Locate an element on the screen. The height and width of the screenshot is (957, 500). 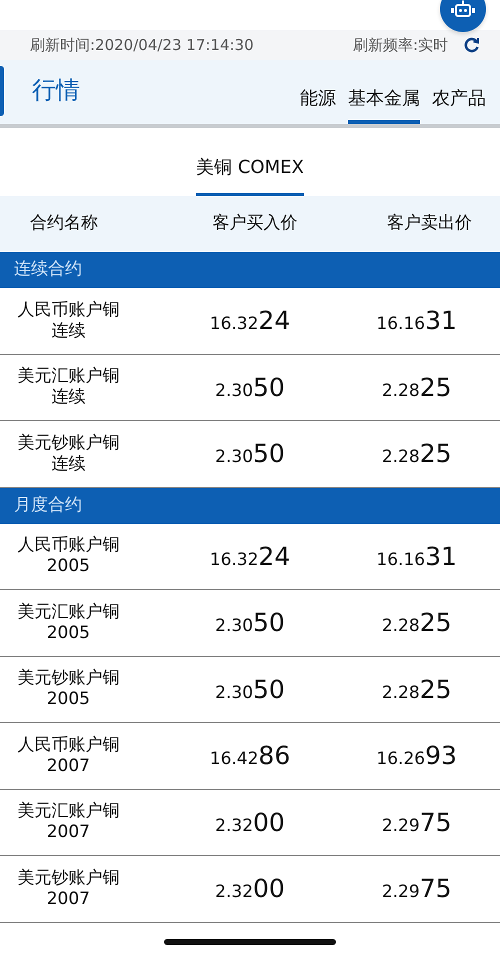
refresh-frequency: 刷新频率:实时 is located at coordinates (400, 45).